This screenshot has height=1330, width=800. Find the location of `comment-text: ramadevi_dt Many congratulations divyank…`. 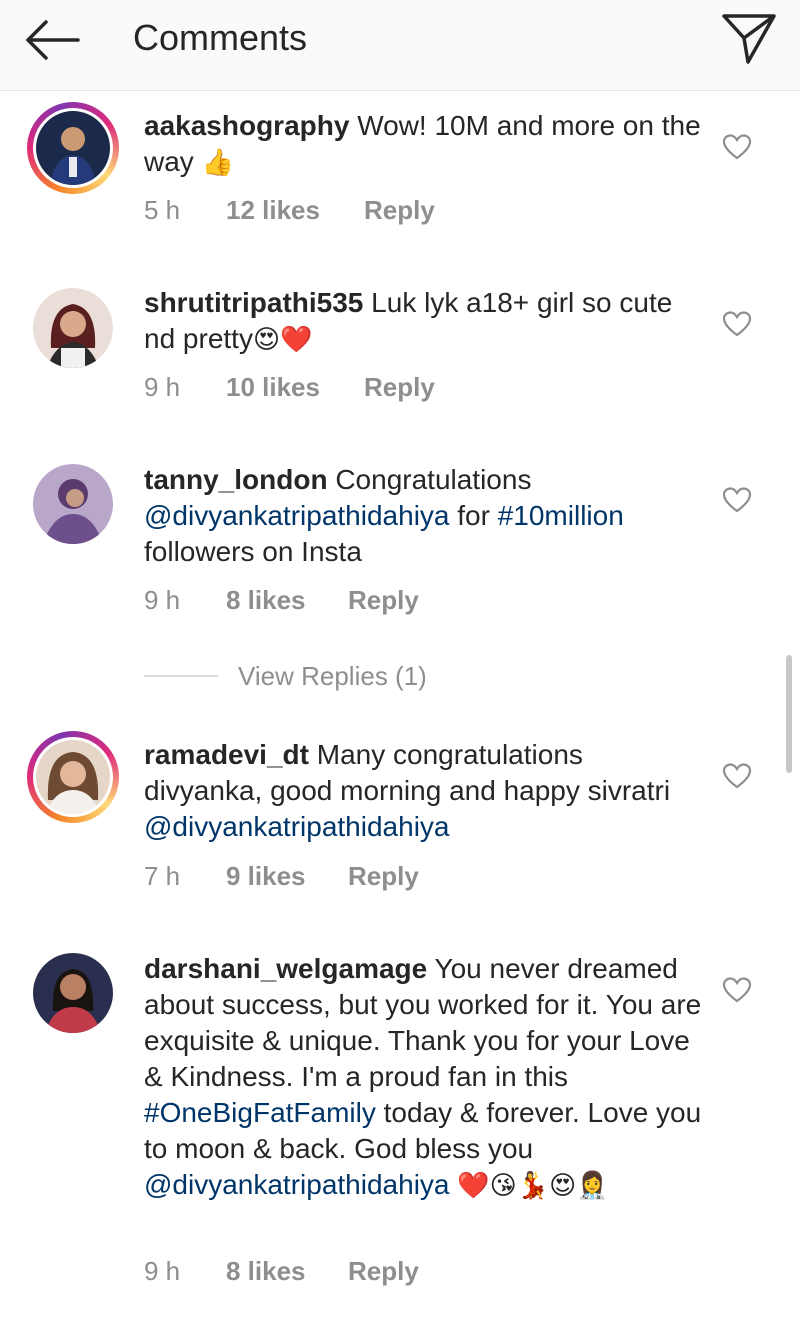

comment-text: ramadevi_dt Many congratulations divyank… is located at coordinates (424, 791).